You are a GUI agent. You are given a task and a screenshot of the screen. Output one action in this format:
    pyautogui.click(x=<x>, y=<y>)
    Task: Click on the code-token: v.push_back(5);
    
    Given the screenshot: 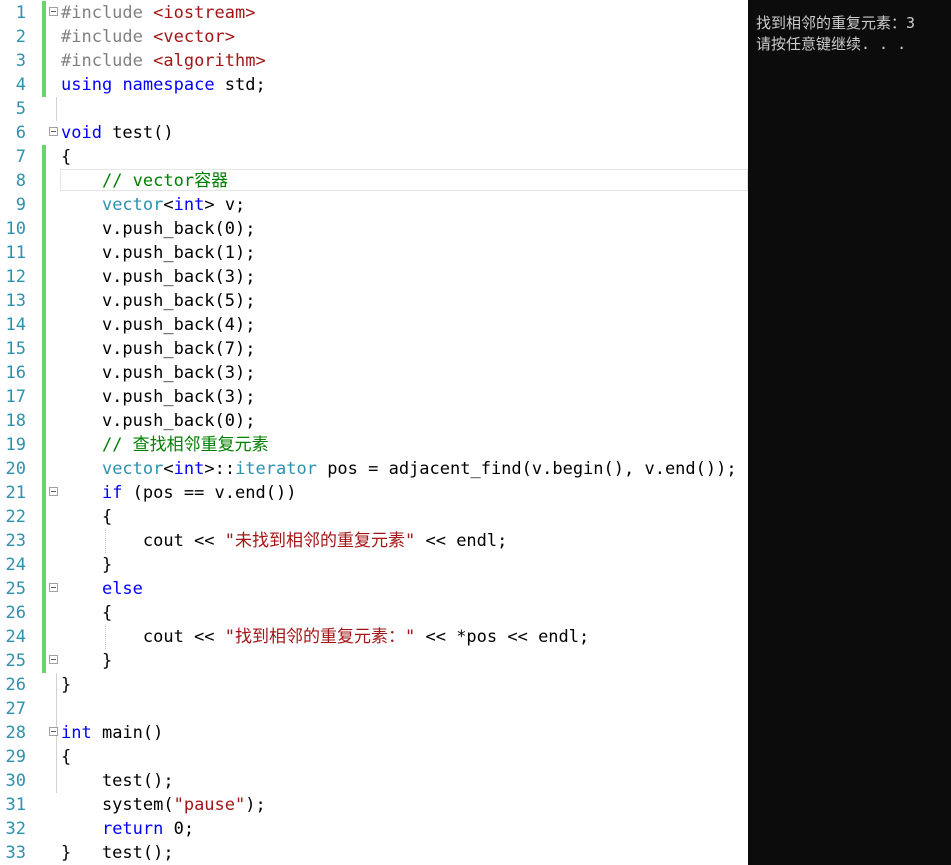 What is the action you would take?
    pyautogui.click(x=158, y=301)
    